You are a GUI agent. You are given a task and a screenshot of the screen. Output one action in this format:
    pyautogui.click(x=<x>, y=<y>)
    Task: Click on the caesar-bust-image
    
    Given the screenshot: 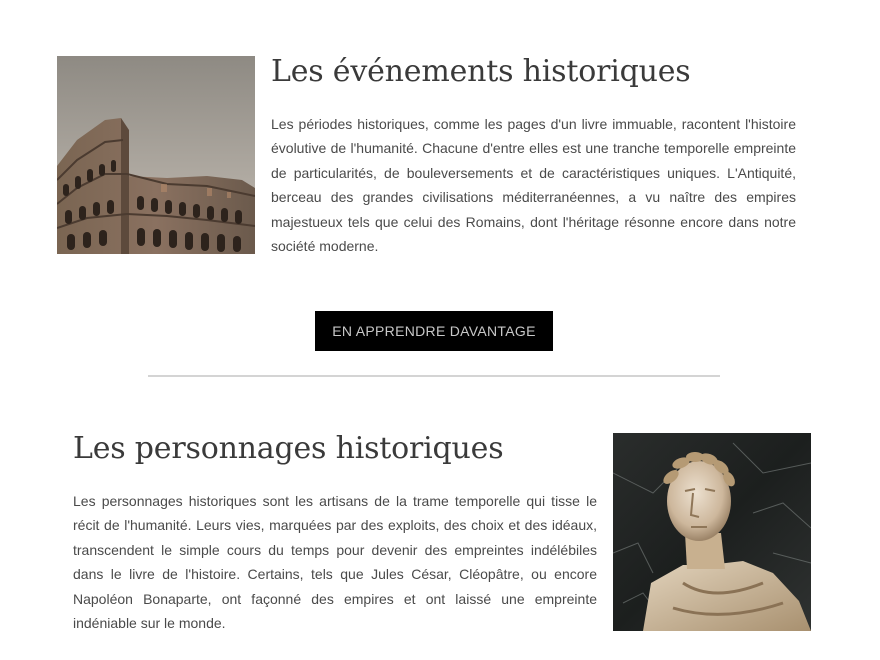 What is the action you would take?
    pyautogui.click(x=712, y=532)
    